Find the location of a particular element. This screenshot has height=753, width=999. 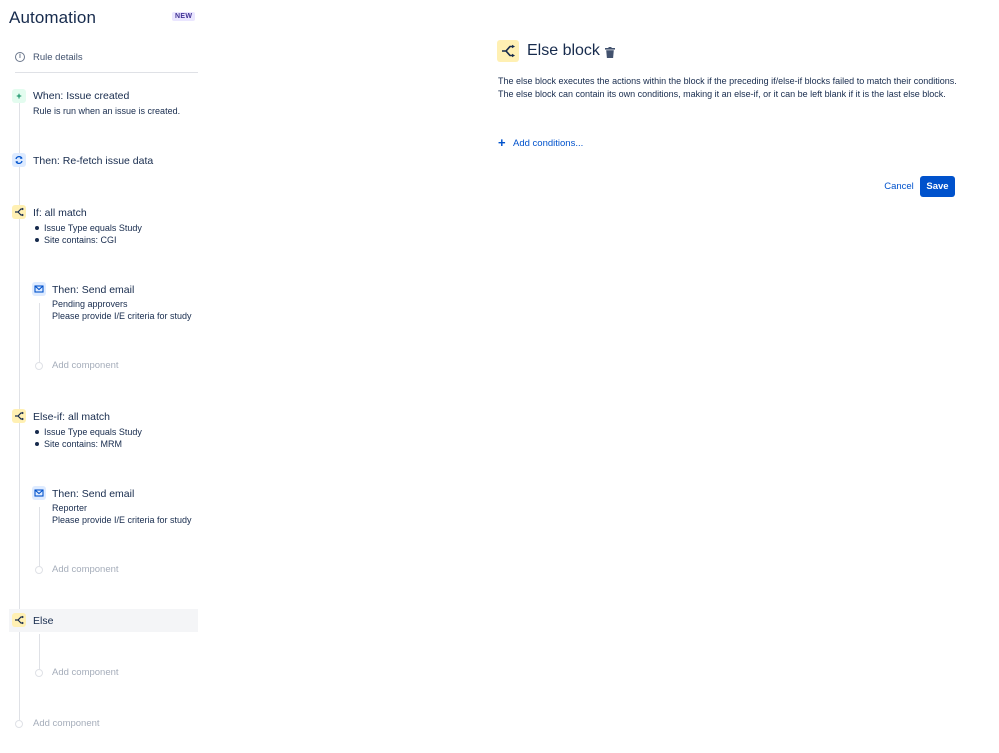

if-email-title: Then: Send email is located at coordinates (93, 290).